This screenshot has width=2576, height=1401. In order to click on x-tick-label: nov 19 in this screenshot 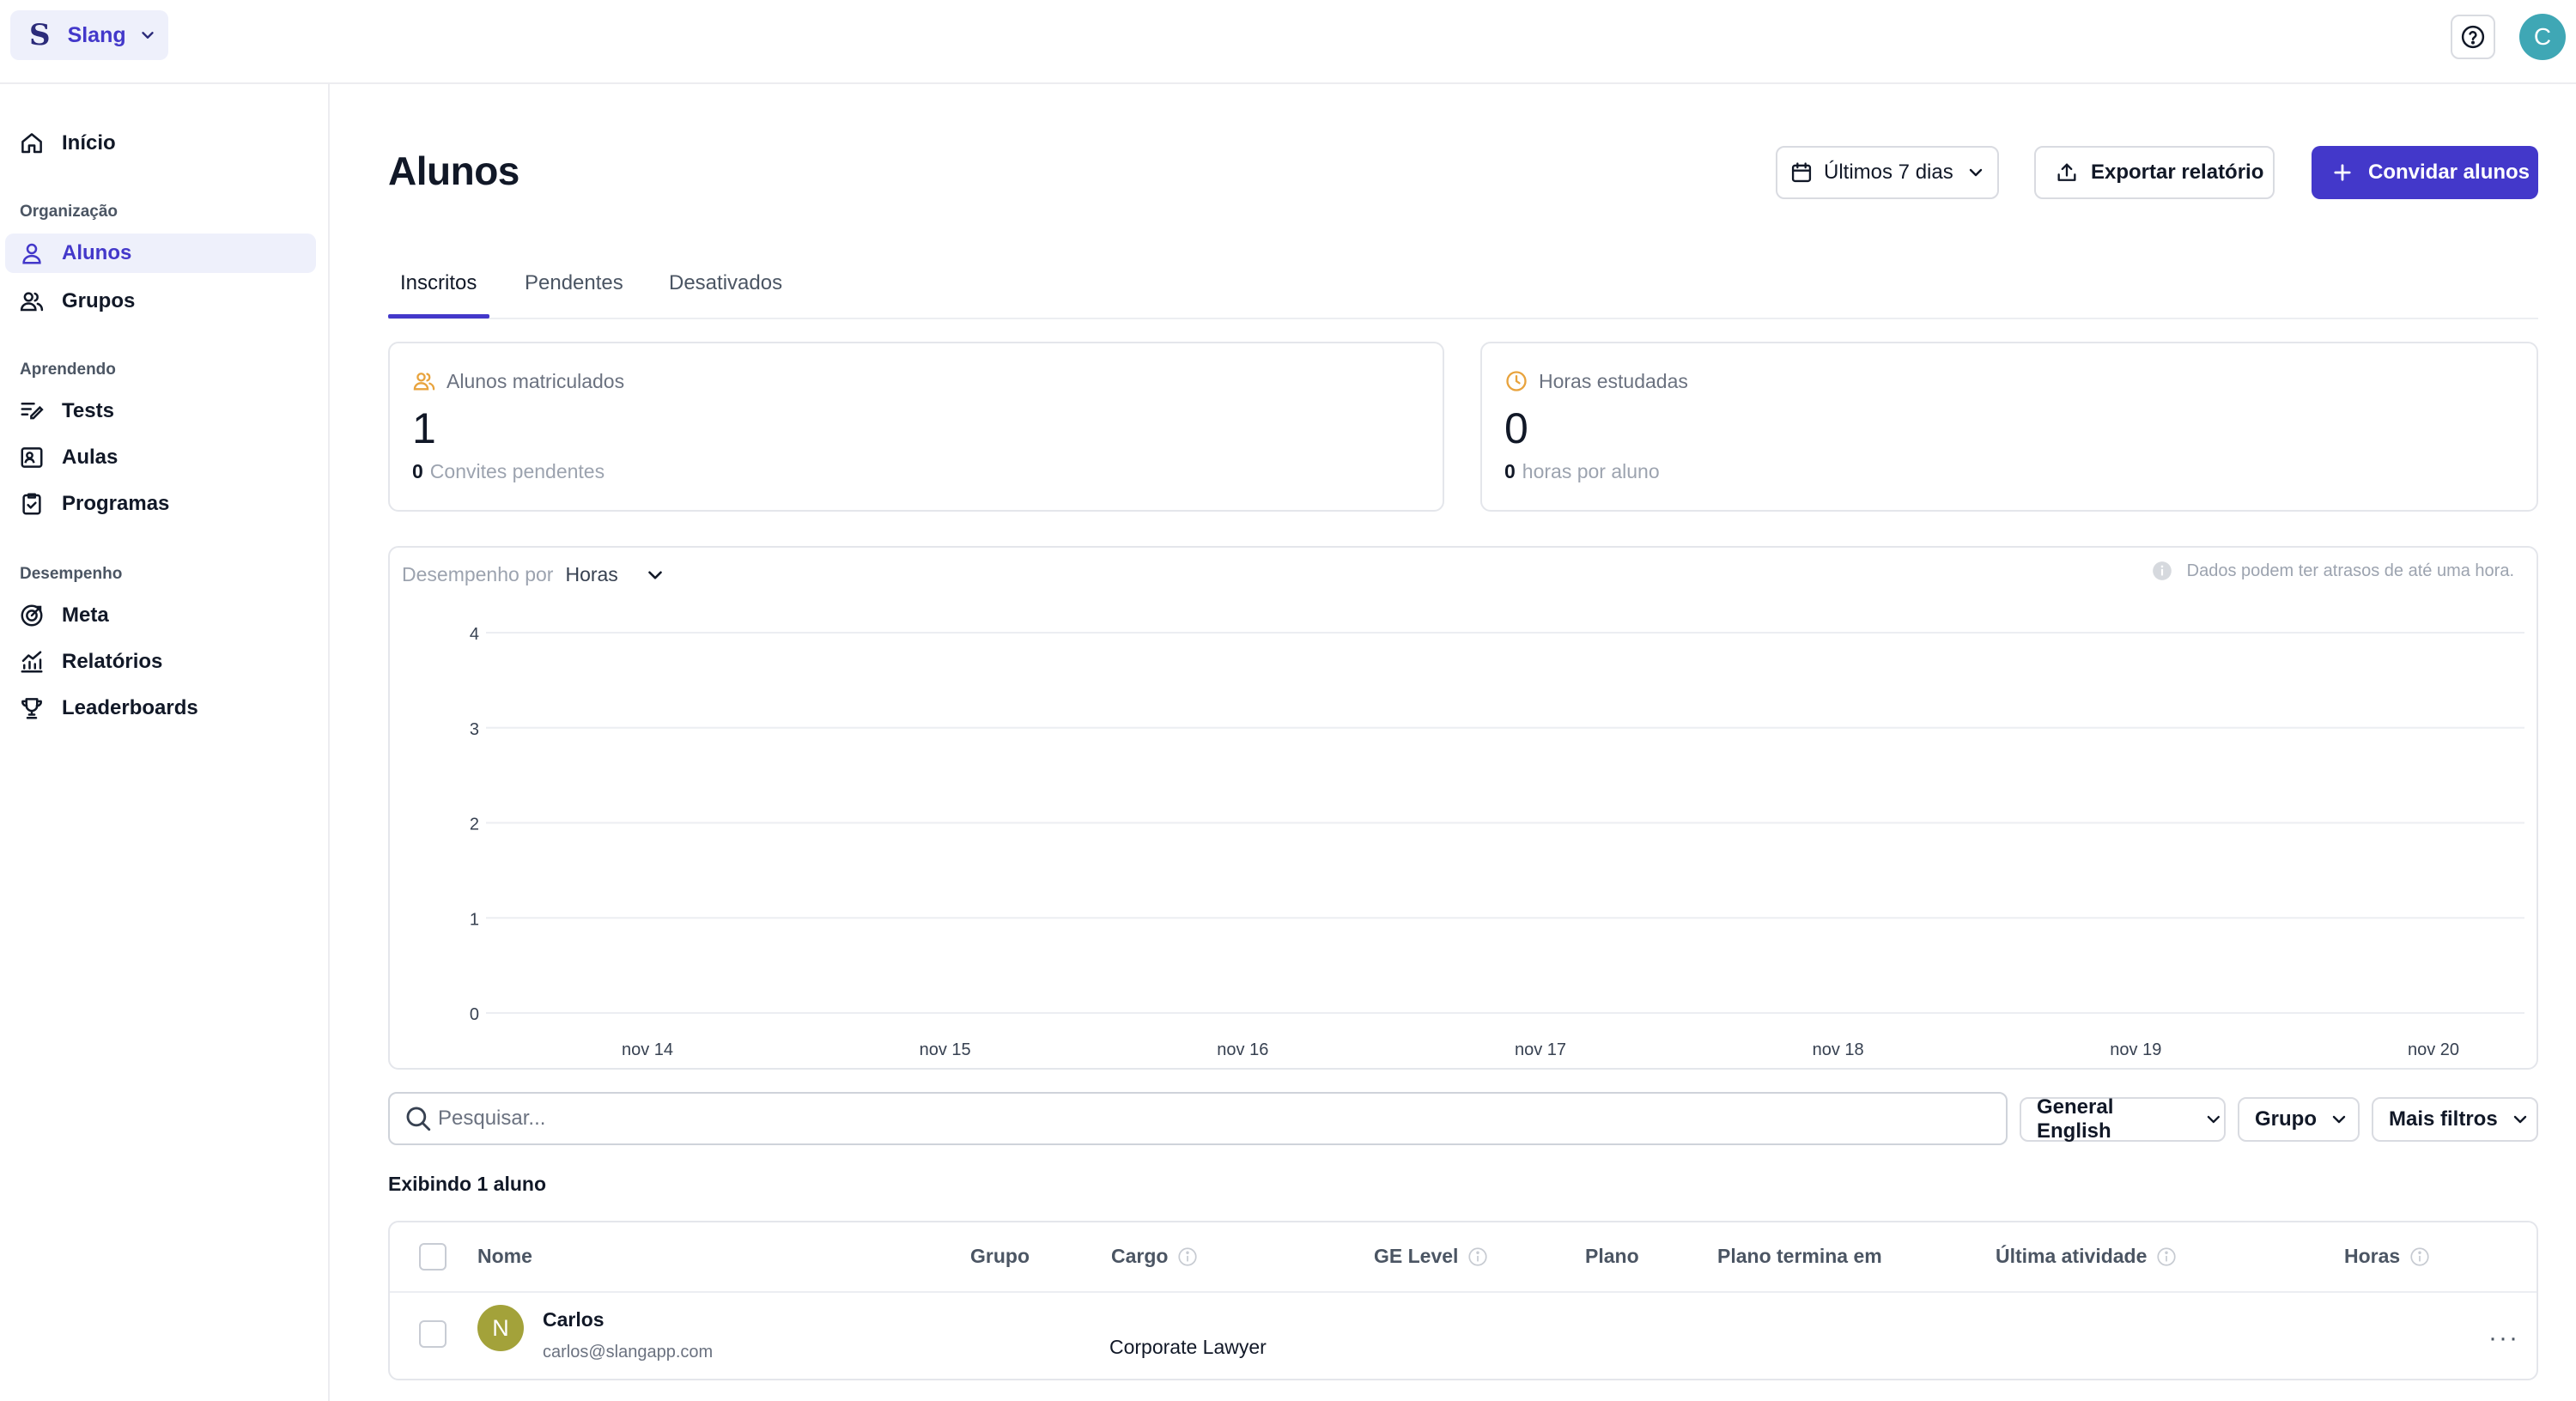, I will do `click(2135, 1049)`.